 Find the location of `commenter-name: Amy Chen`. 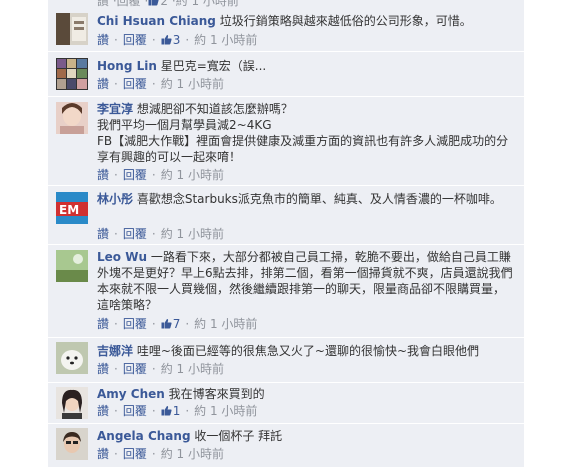

commenter-name: Amy Chen is located at coordinates (131, 394).